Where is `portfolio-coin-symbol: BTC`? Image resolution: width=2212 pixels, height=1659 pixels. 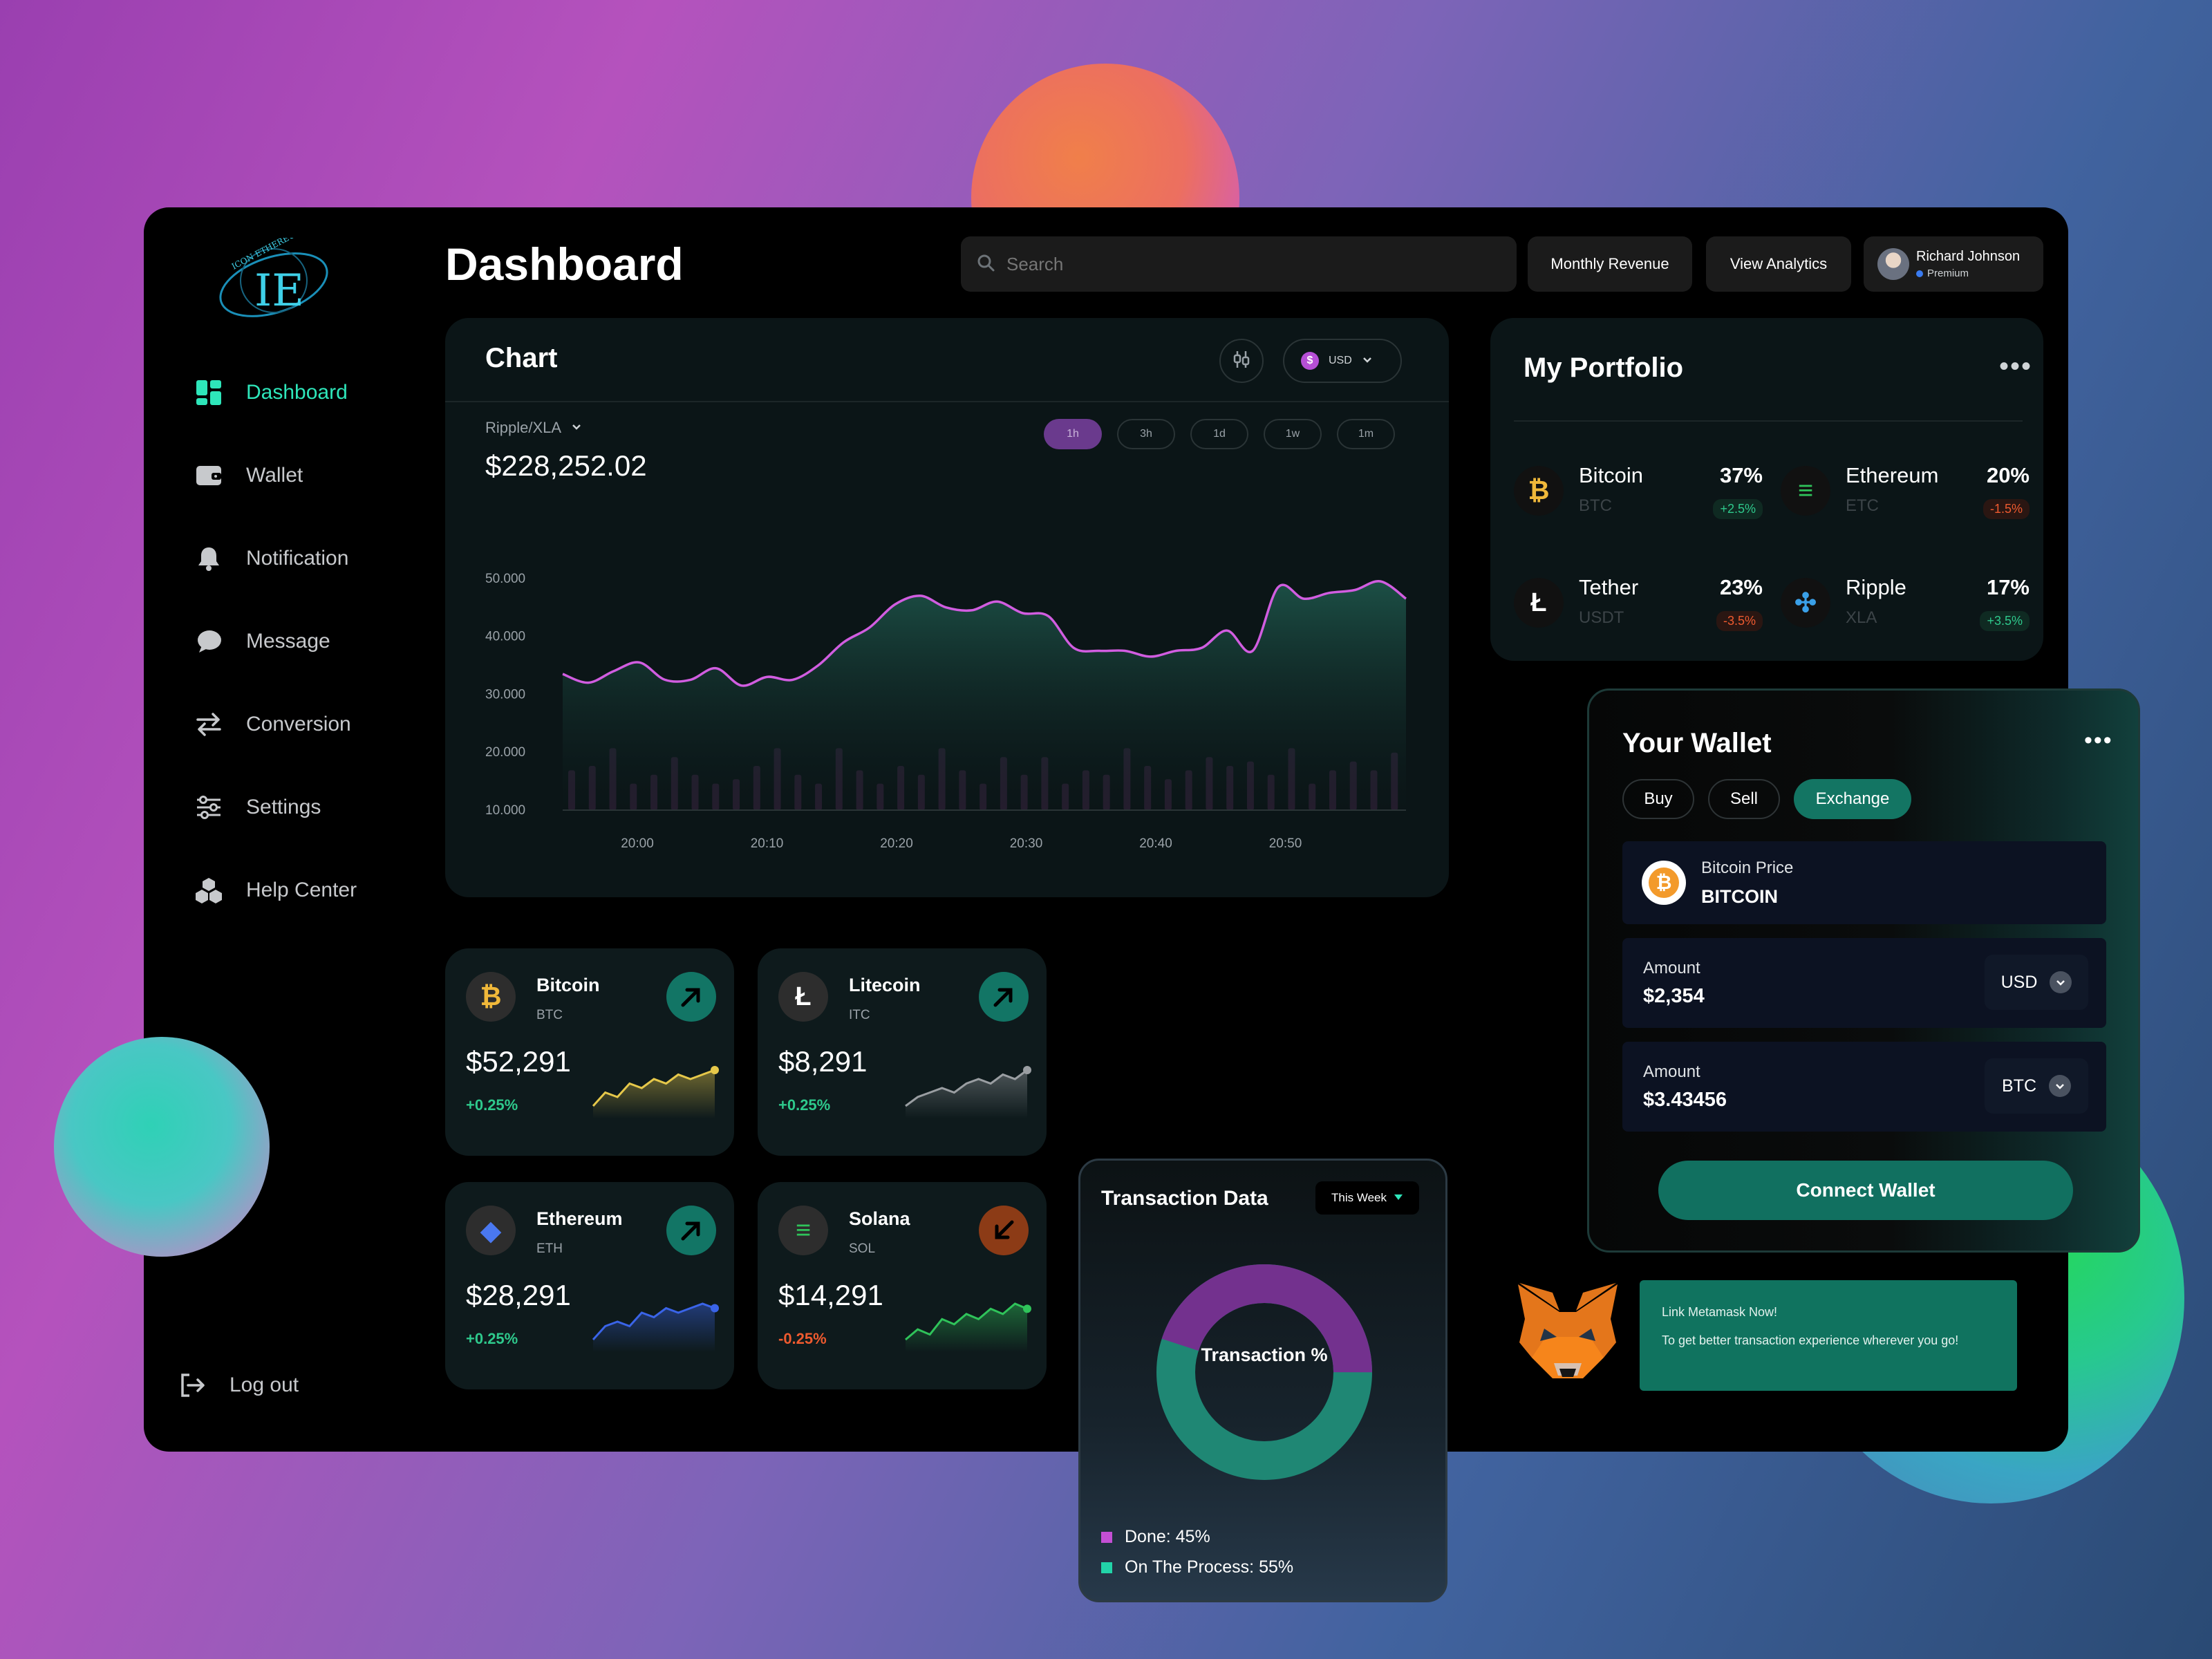
portfolio-coin-symbol: BTC is located at coordinates (1596, 506).